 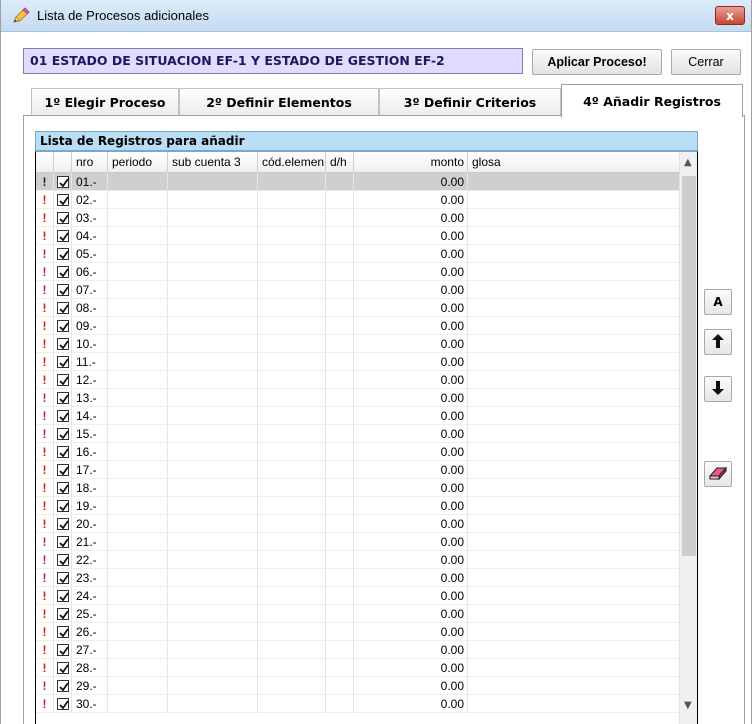 What do you see at coordinates (90, 200) in the screenshot?
I see `cell-nro: 02.-` at bounding box center [90, 200].